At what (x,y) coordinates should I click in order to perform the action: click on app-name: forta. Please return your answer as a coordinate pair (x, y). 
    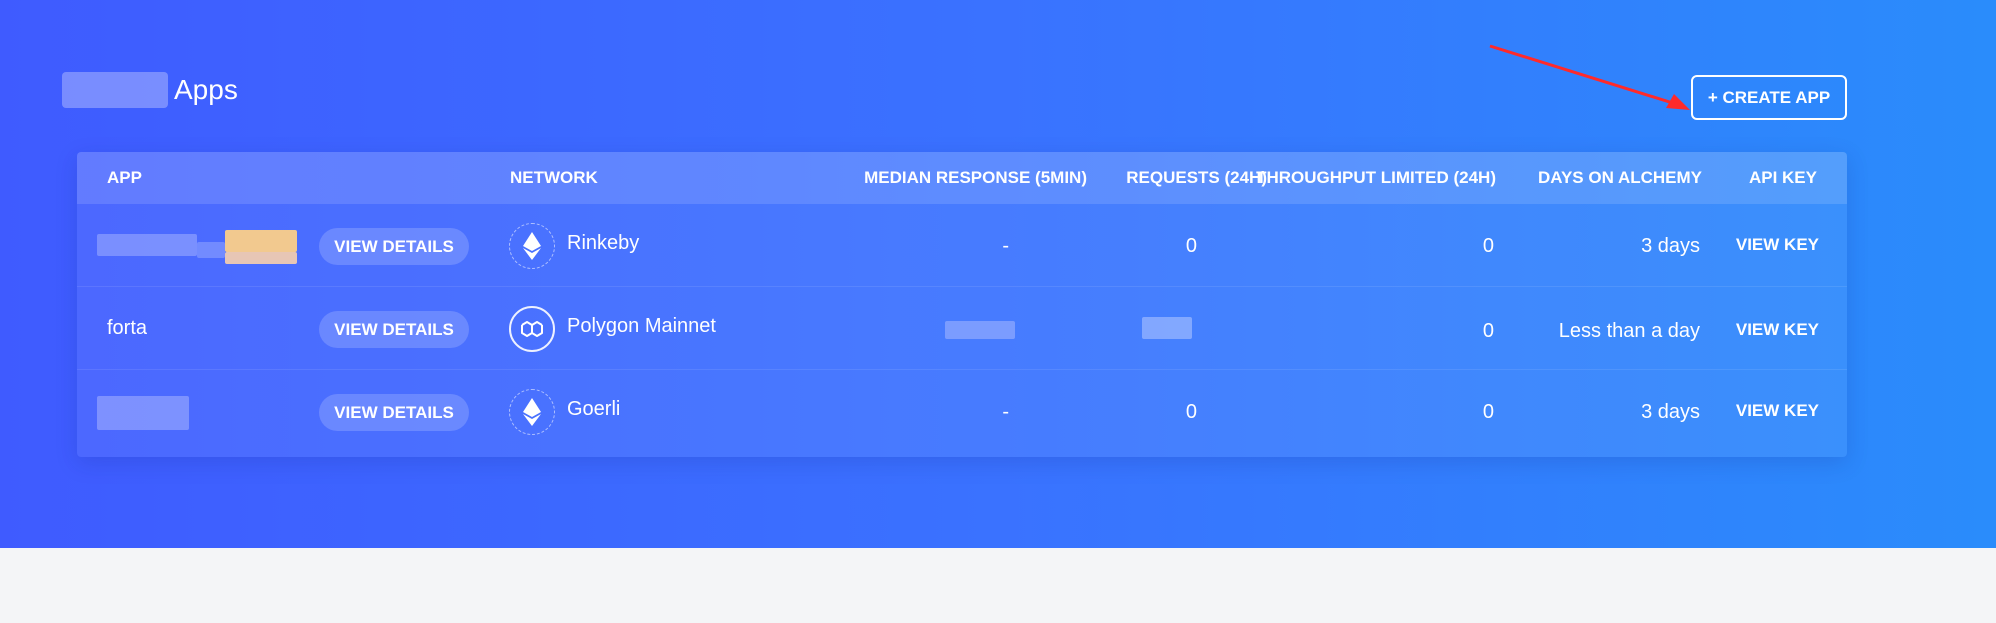
    Looking at the image, I should click on (127, 328).